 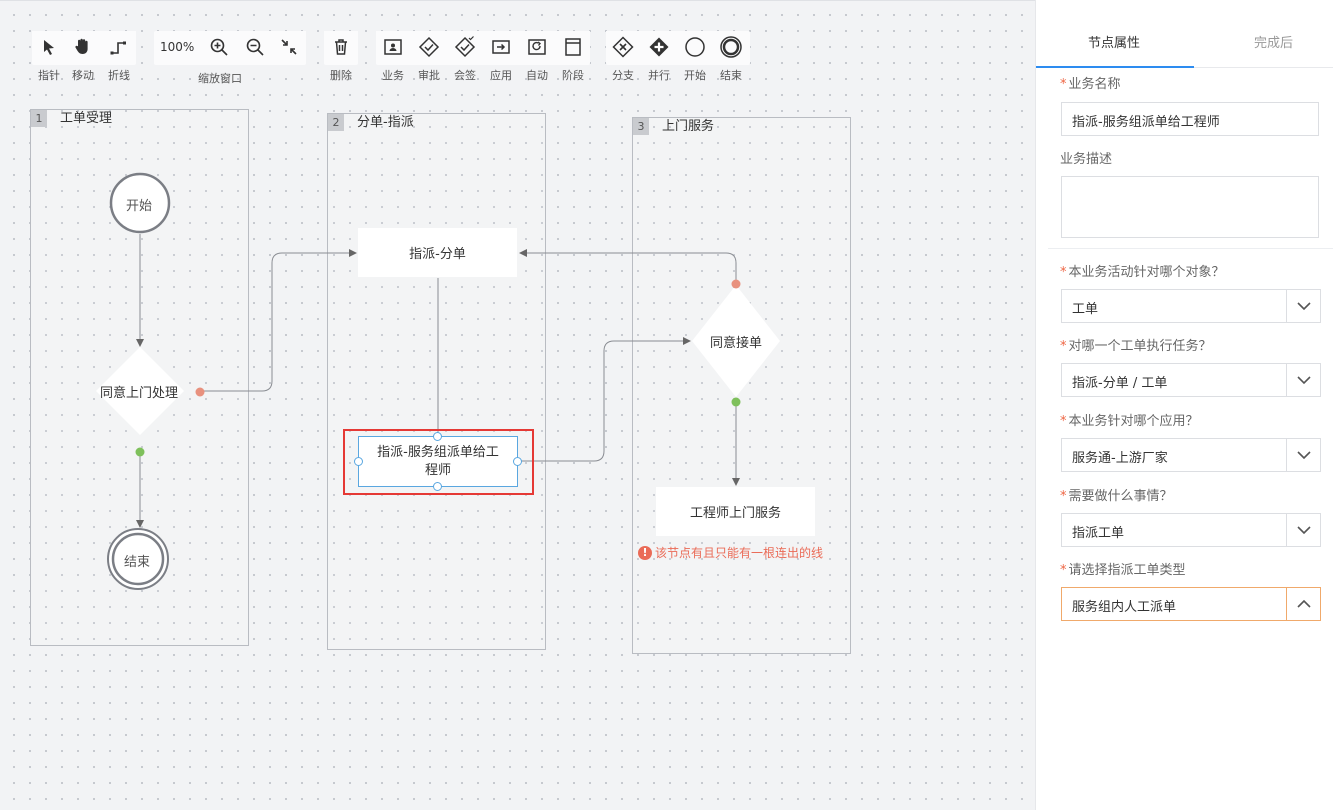 I want to click on assign-engineer-label: 指派-服务组派单给工程师, so click(x=438, y=461).